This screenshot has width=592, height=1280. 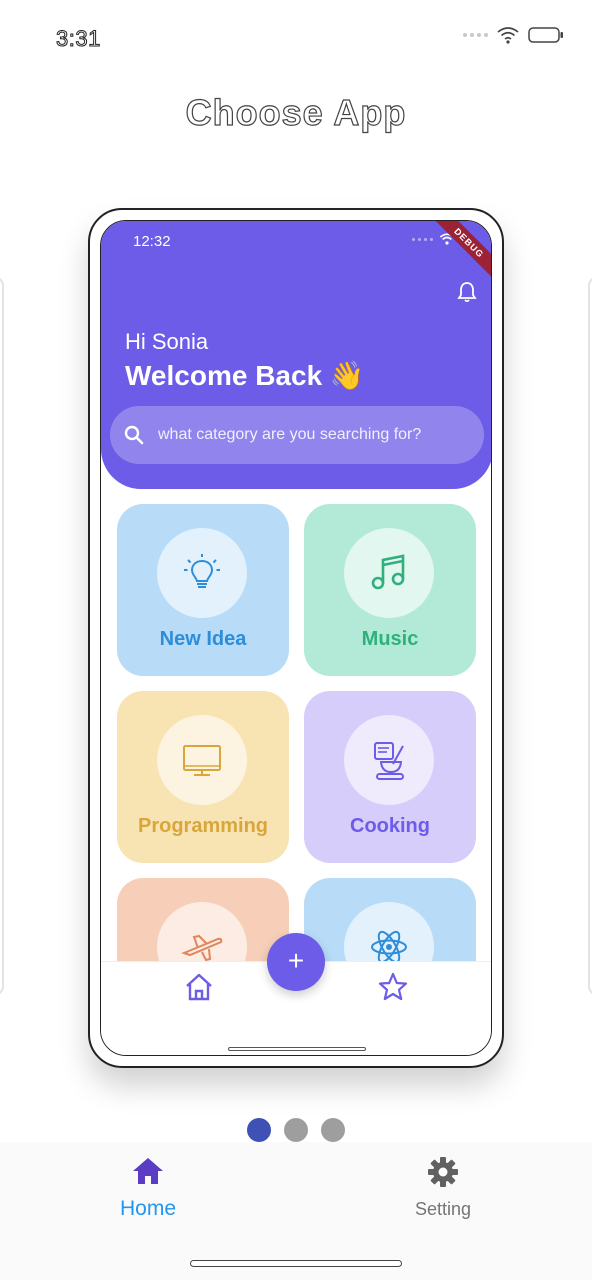 What do you see at coordinates (296, 355) in the screenshot?
I see `header-banner: 12:32 DEBUG Hi Sonia Welcome Back 👋` at bounding box center [296, 355].